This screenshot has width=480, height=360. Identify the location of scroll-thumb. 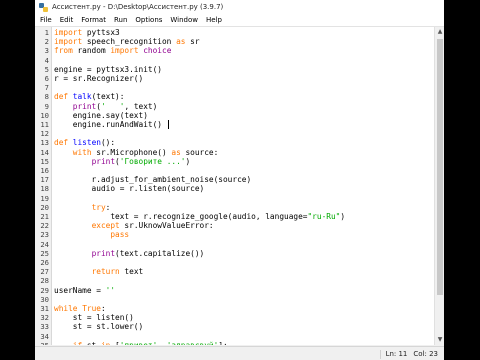
(440, 167).